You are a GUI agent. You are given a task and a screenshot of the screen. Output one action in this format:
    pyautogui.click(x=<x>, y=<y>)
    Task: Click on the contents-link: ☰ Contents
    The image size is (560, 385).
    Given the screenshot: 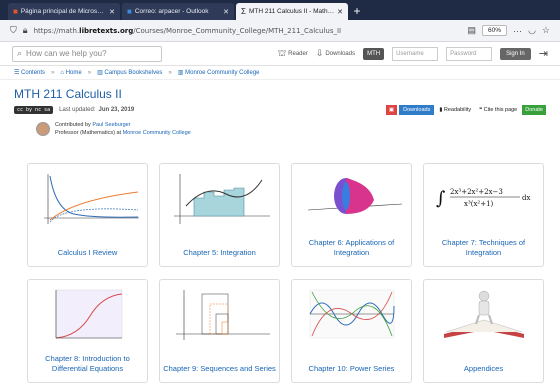 What is the action you would take?
    pyautogui.click(x=29, y=72)
    